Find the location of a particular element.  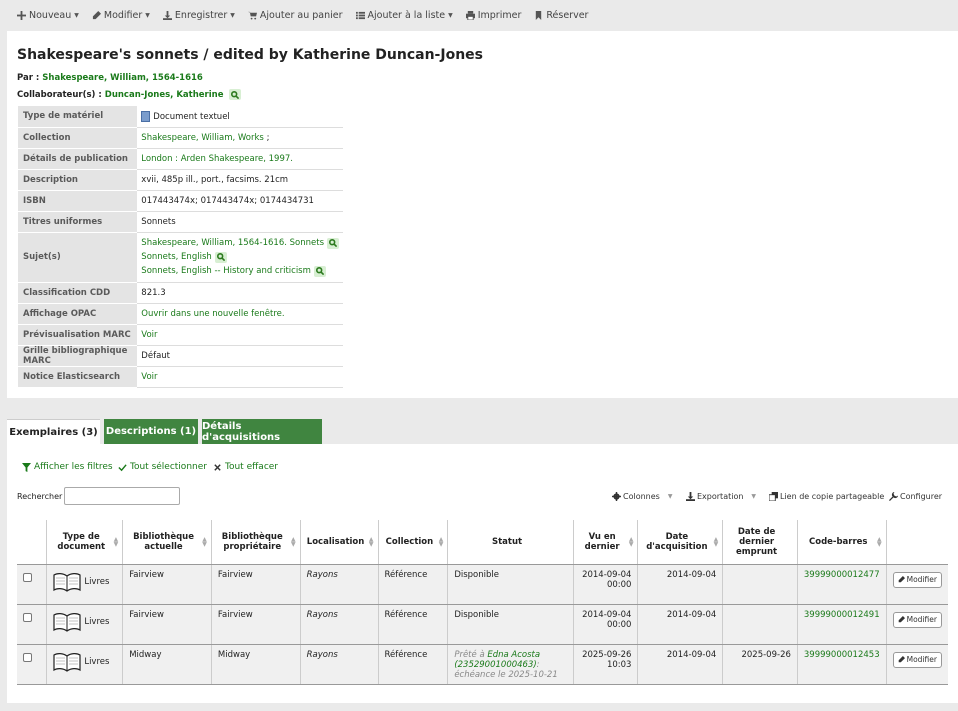

show-filters-button: Afficher les filtres is located at coordinates (67, 467).